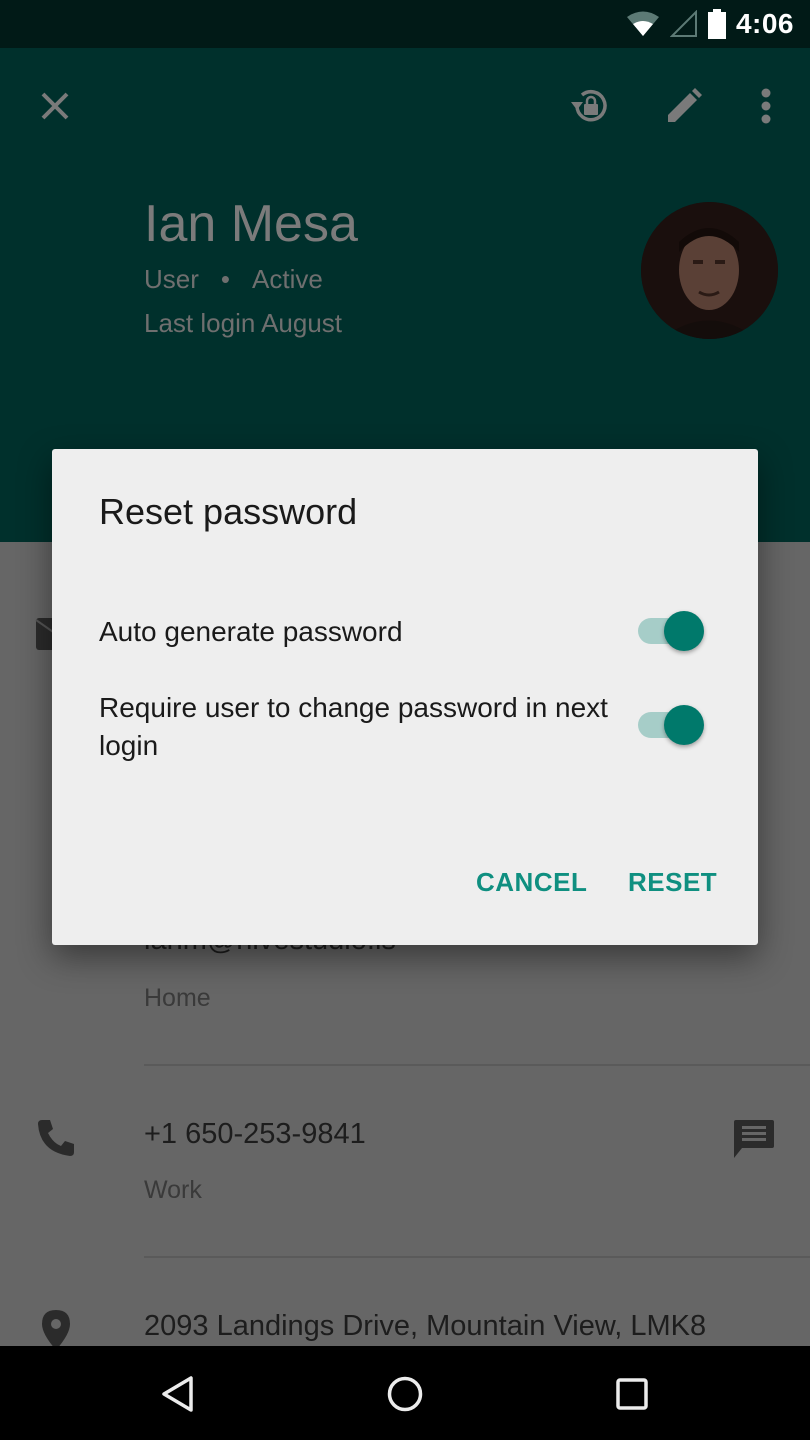 The image size is (810, 1440). I want to click on back-button, so click(178, 1394).